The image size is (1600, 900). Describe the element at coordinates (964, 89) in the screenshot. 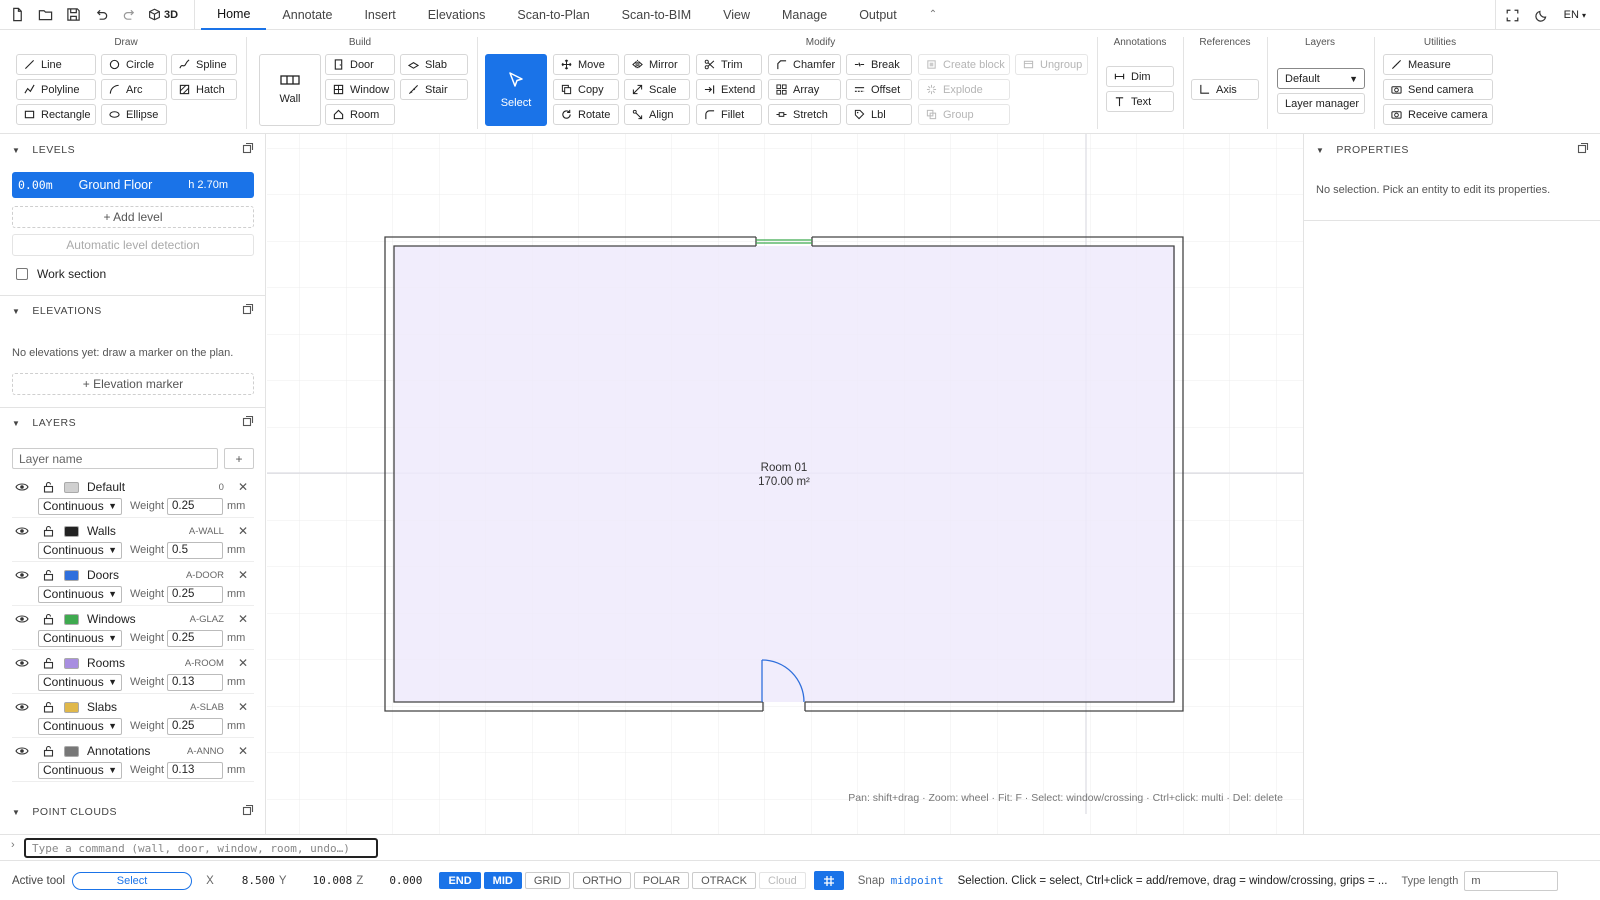

I see `explode-button: Explode` at that location.